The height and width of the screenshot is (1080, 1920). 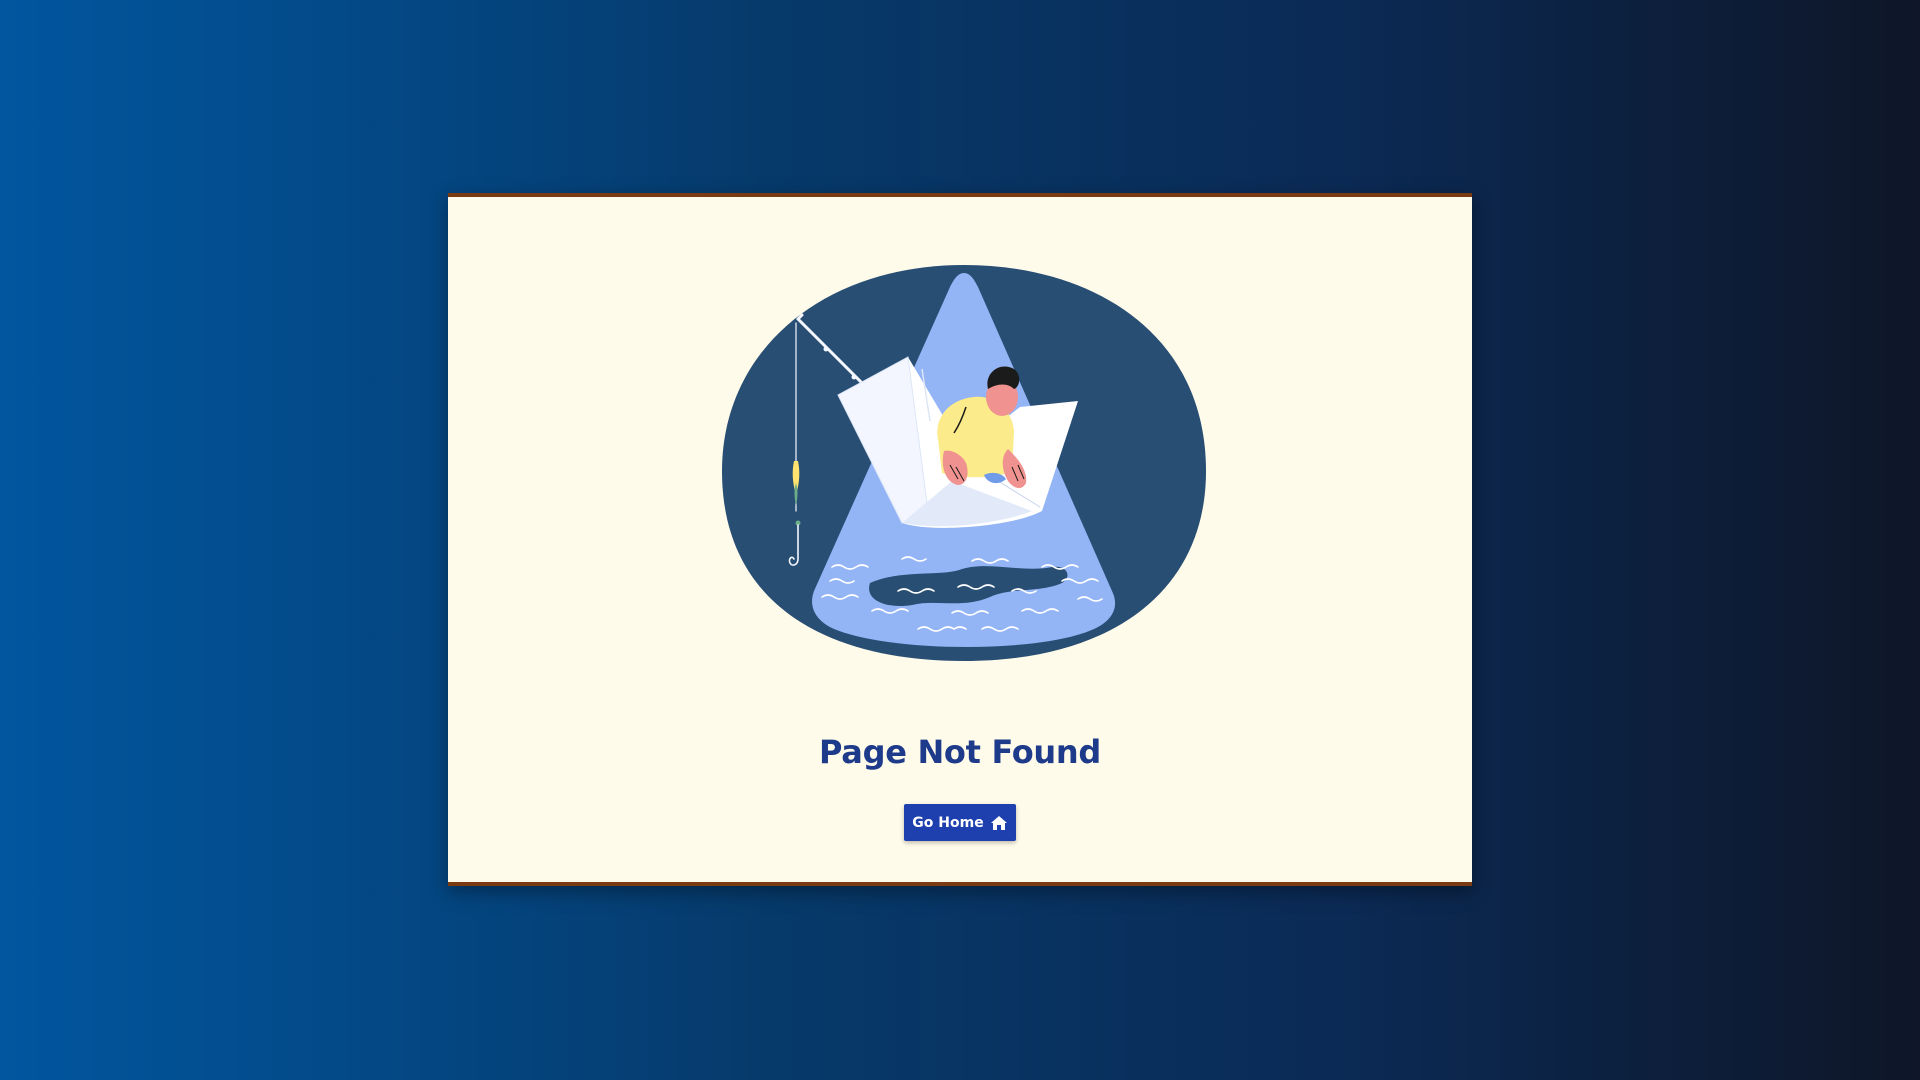 I want to click on go-home-button: Go Home, so click(x=960, y=822).